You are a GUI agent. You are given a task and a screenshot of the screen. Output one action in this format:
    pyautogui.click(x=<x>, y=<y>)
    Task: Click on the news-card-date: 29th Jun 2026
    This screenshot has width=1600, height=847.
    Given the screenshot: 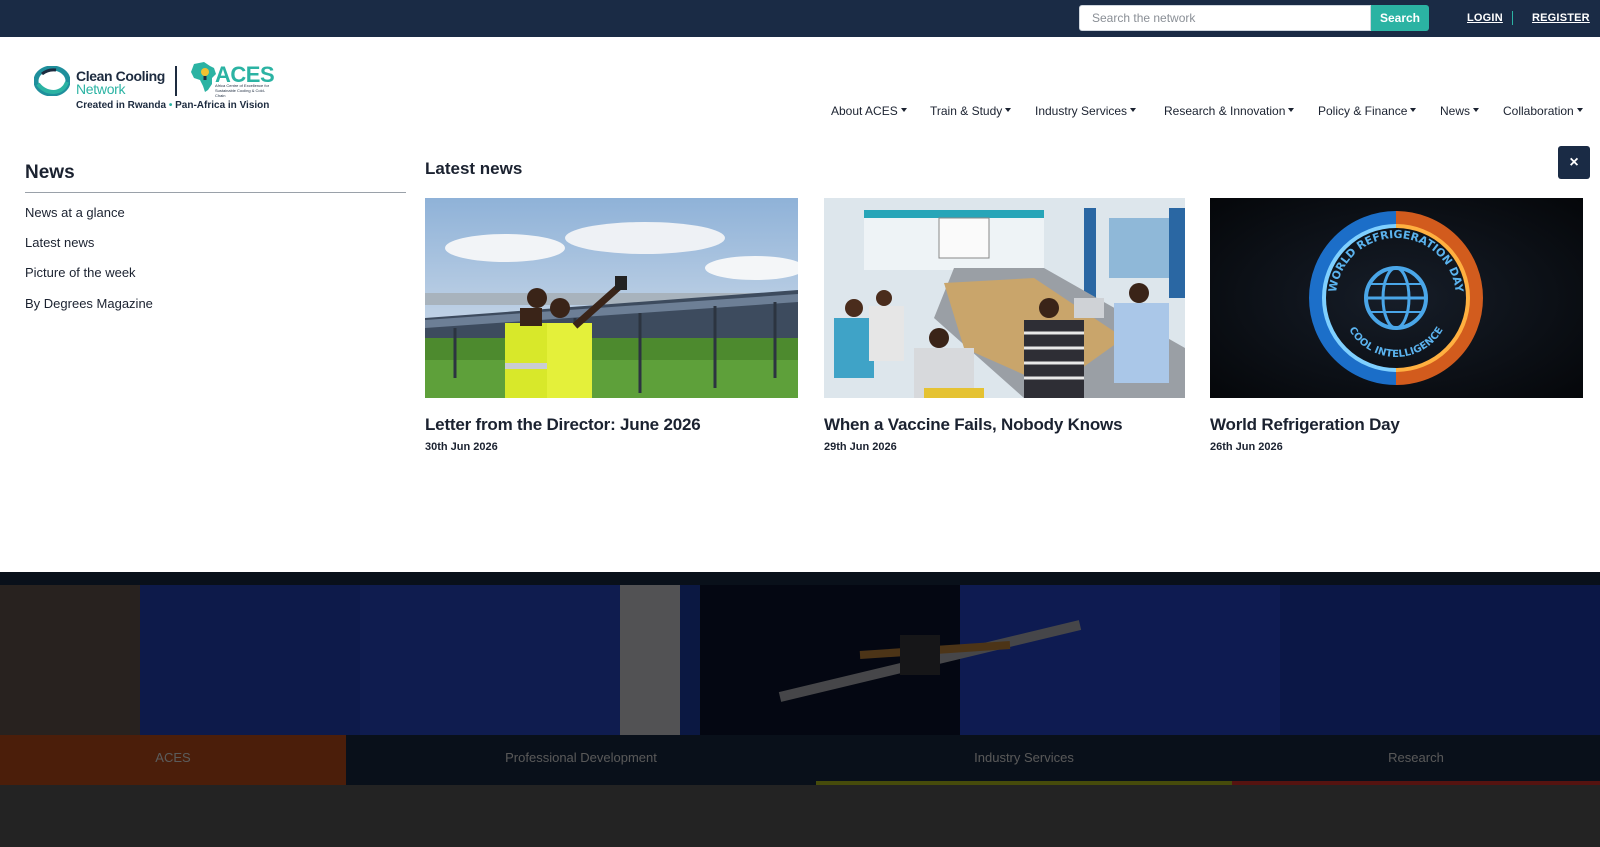 What is the action you would take?
    pyautogui.click(x=860, y=447)
    